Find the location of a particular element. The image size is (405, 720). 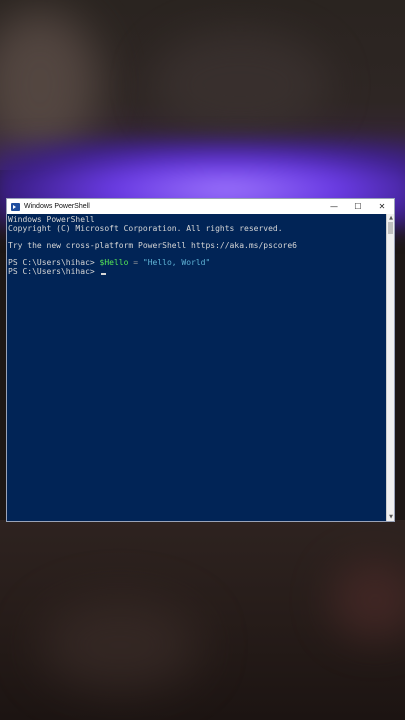

operator-token: = is located at coordinates (135, 262).